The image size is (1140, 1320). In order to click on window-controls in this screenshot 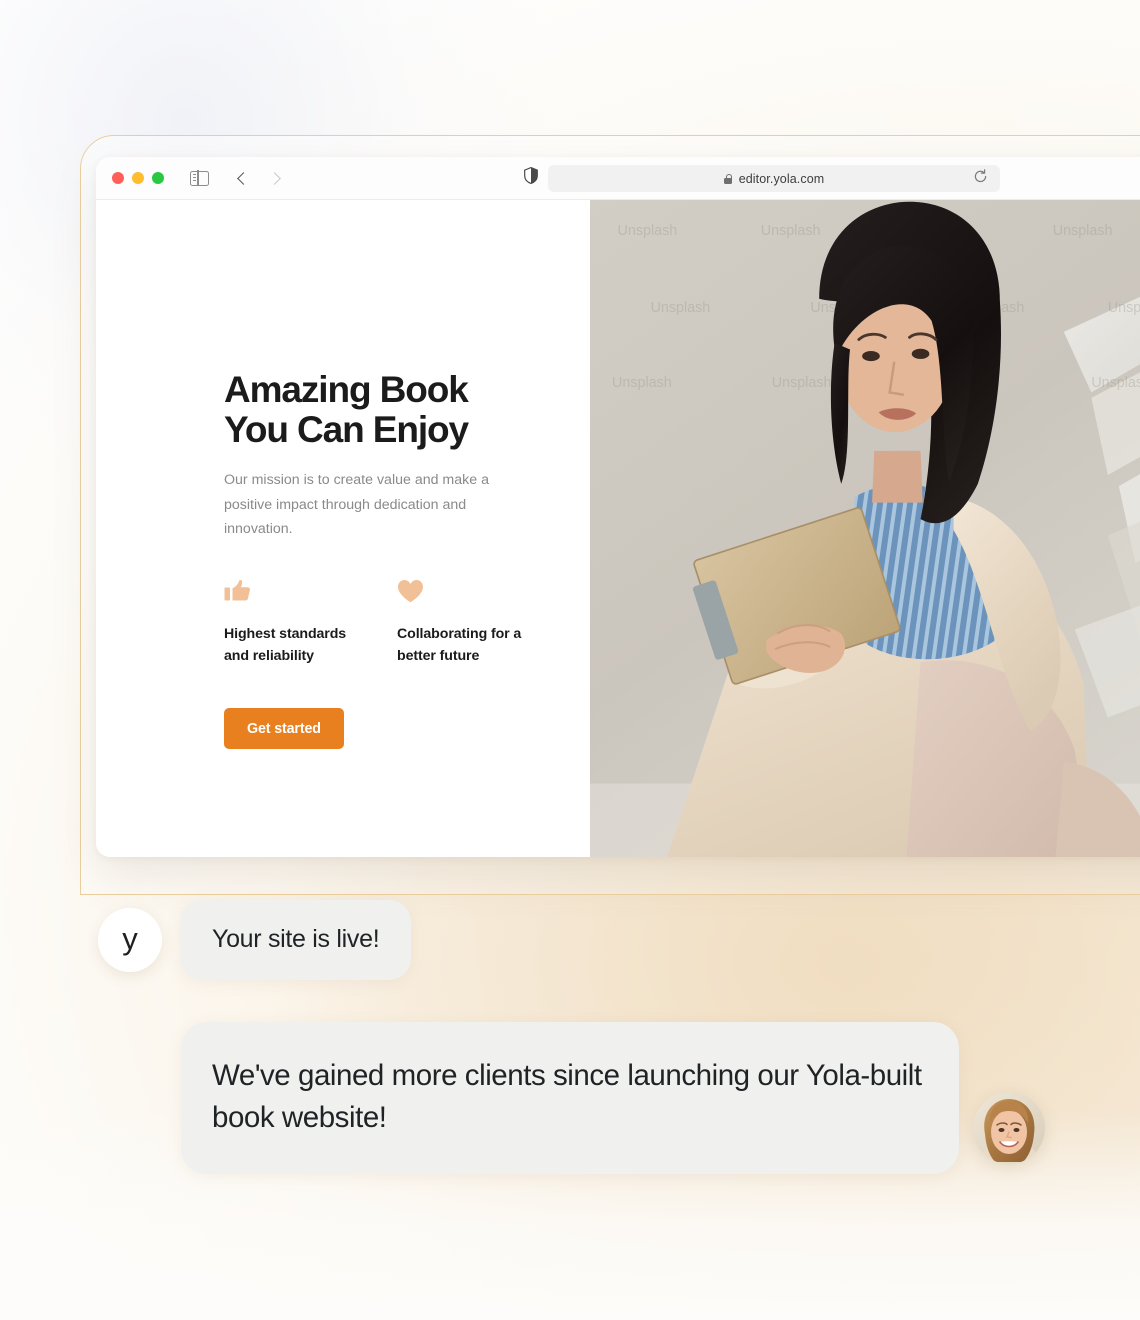, I will do `click(138, 178)`.